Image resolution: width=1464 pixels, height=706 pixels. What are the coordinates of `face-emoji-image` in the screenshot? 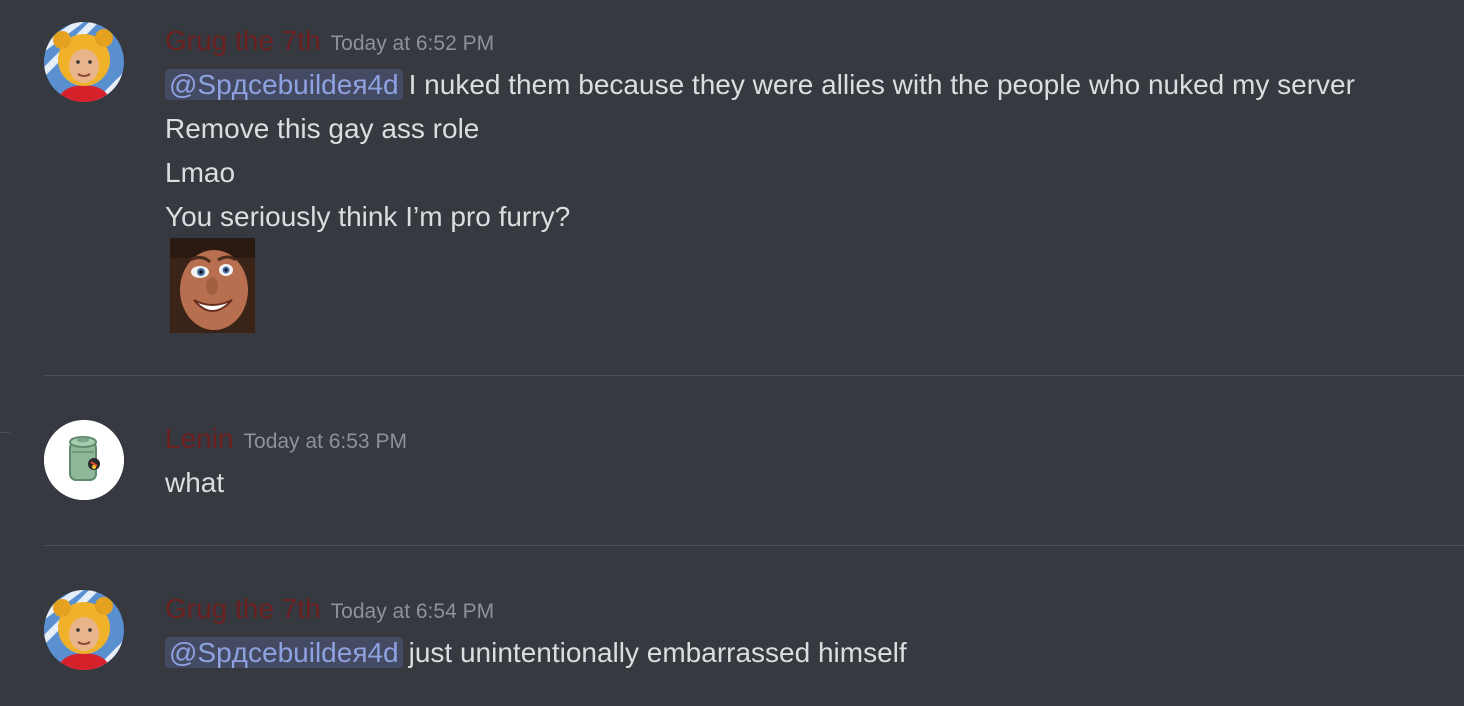 It's located at (212, 285).